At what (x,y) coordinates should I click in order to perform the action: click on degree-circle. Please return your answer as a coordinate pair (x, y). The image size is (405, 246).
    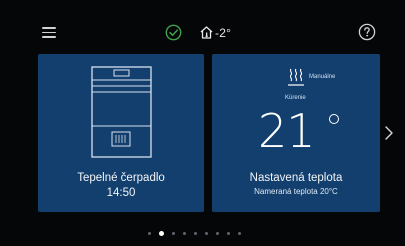
    Looking at the image, I should click on (334, 119).